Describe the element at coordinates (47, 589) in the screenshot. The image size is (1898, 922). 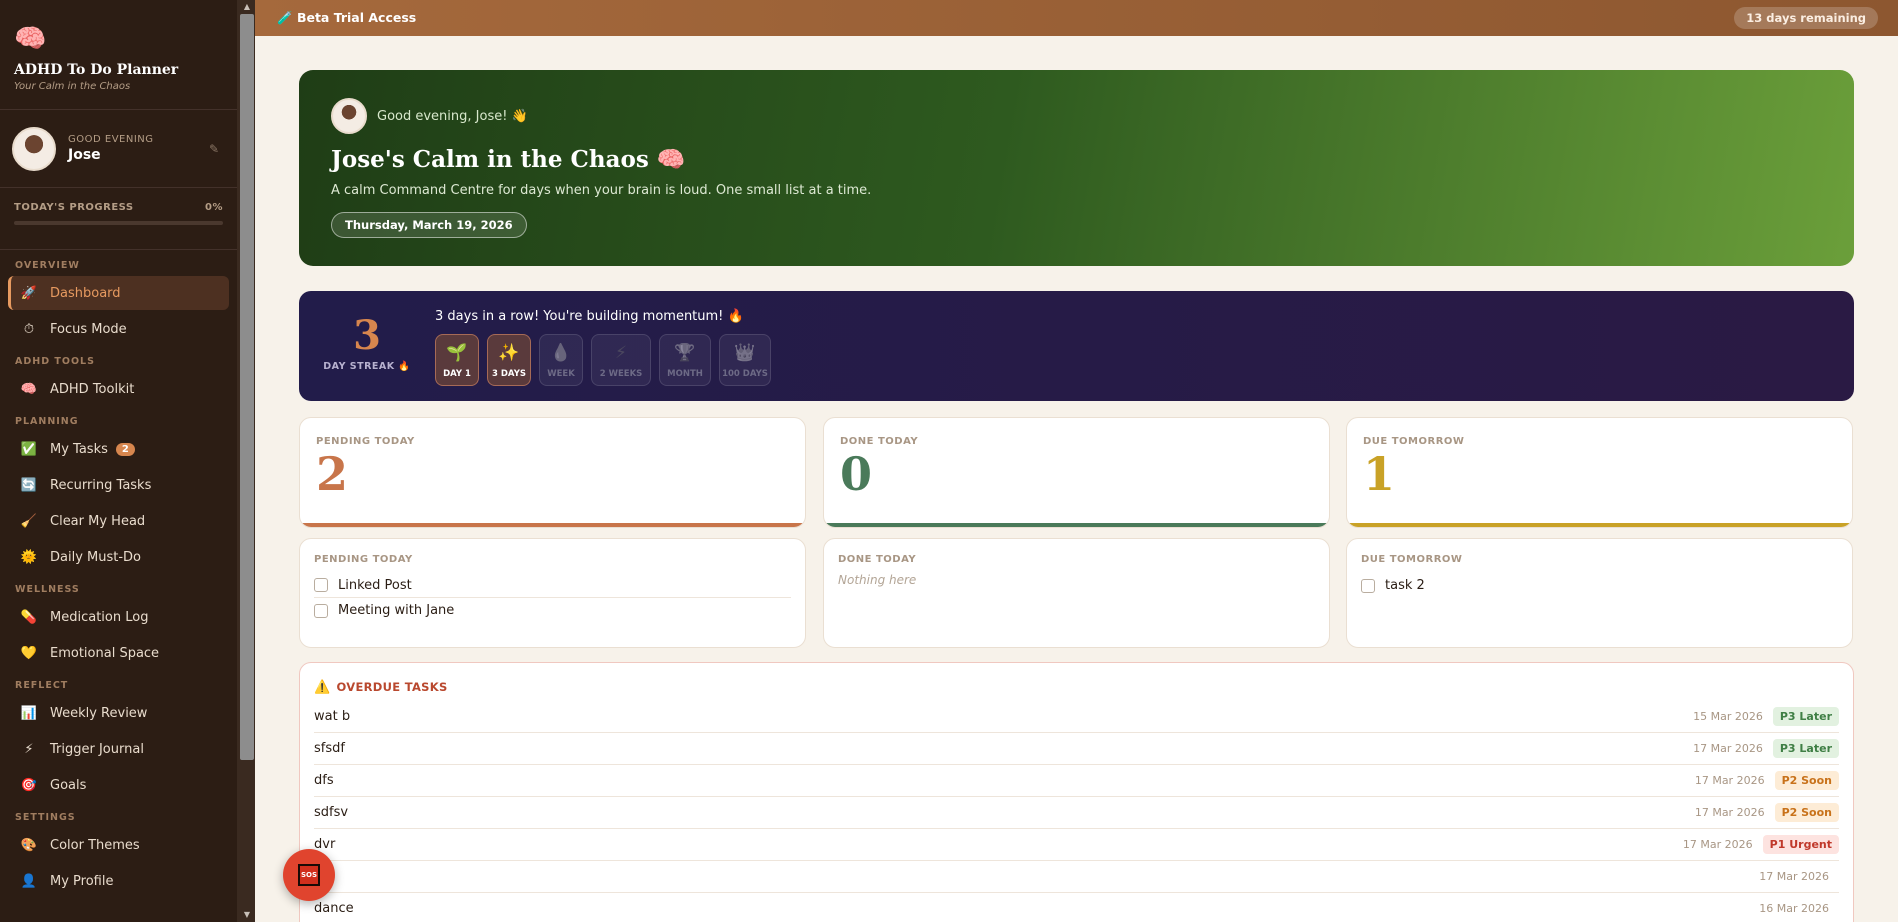
I see `nav-section-label: WELLNESS` at that location.